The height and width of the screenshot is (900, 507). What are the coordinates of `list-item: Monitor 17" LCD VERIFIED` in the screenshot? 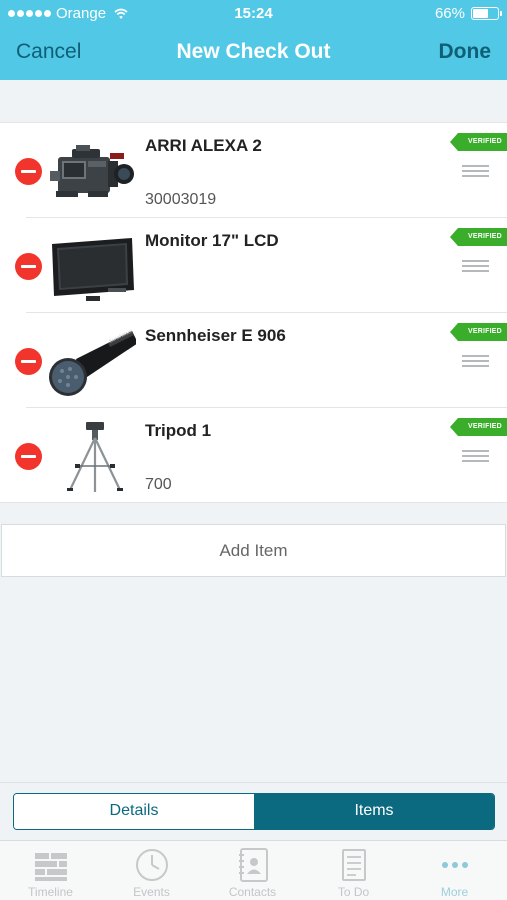 It's located at (253, 265).